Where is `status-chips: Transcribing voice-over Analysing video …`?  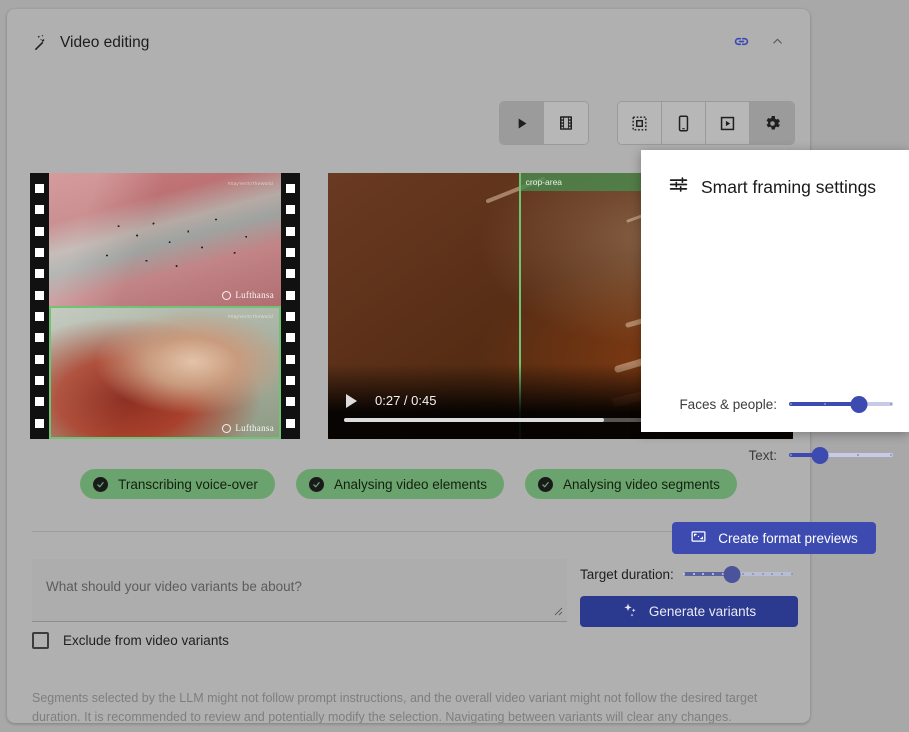
status-chips: Transcribing voice-over Analysing video … is located at coordinates (408, 484).